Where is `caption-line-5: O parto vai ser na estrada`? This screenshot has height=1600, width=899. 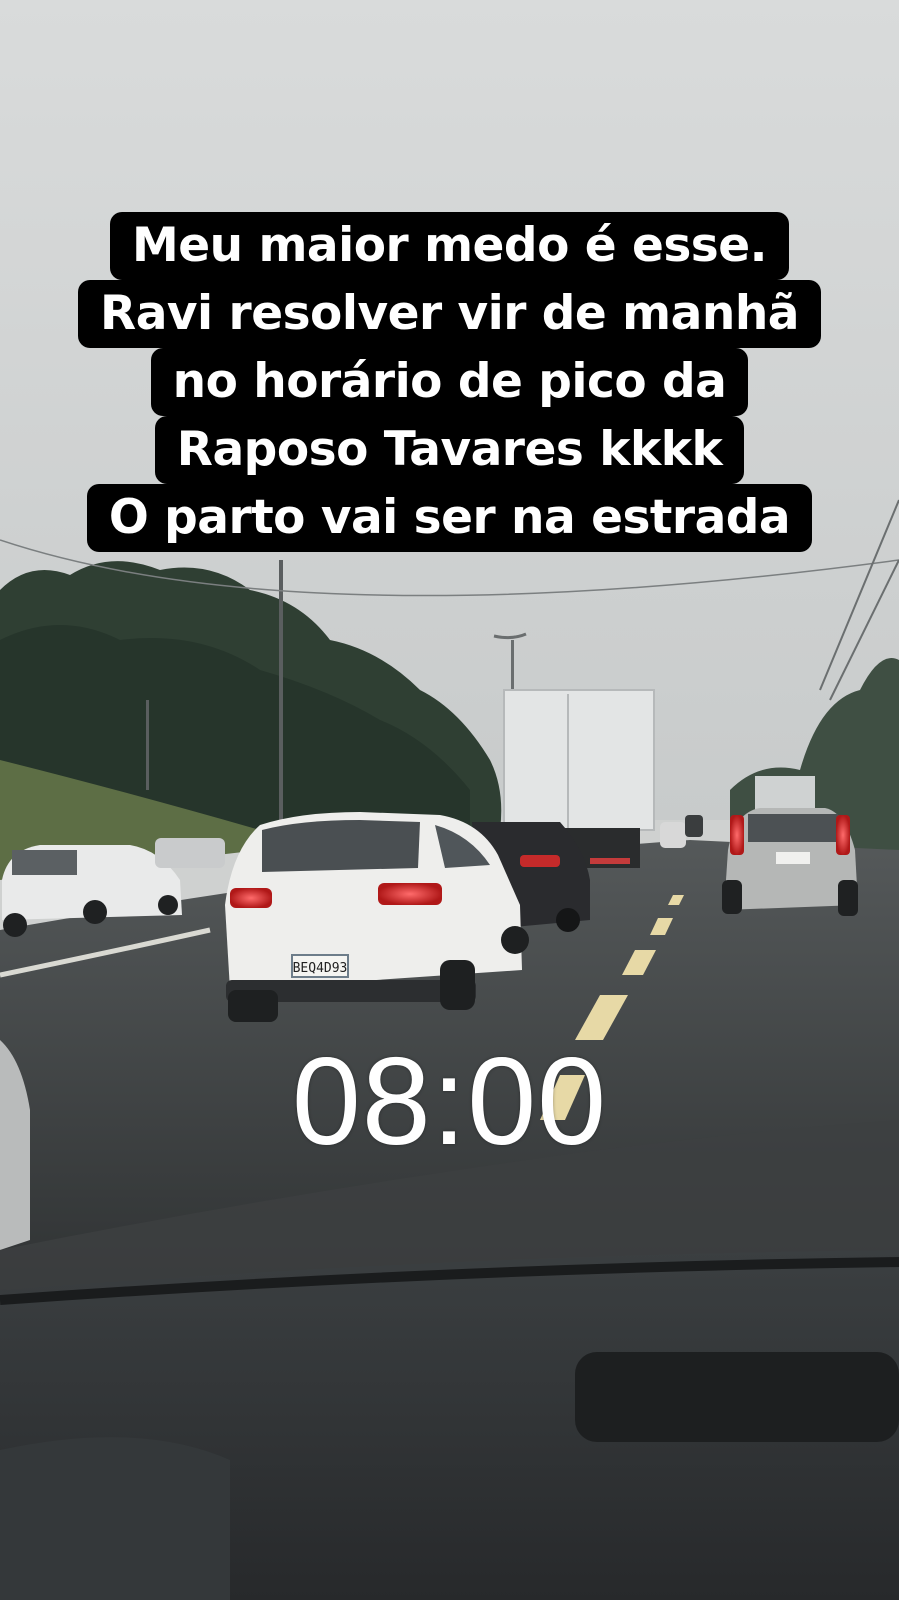 caption-line-5: O parto vai ser na estrada is located at coordinates (449, 518).